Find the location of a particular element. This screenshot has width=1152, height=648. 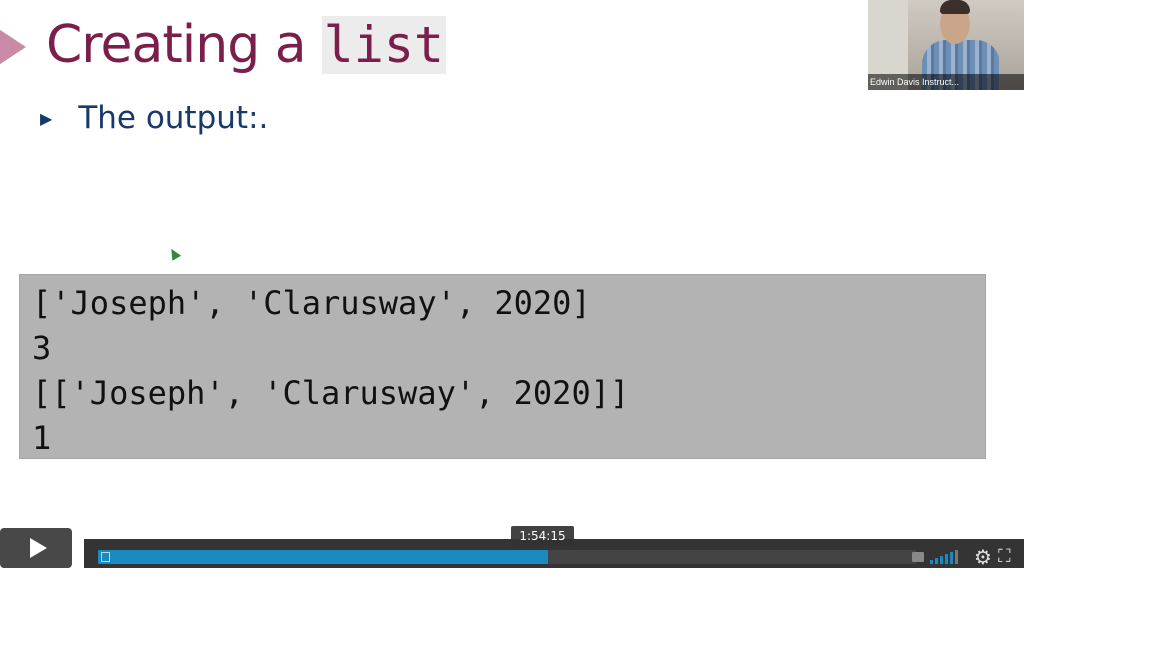

slide-title: Creating a list is located at coordinates (246, 45).